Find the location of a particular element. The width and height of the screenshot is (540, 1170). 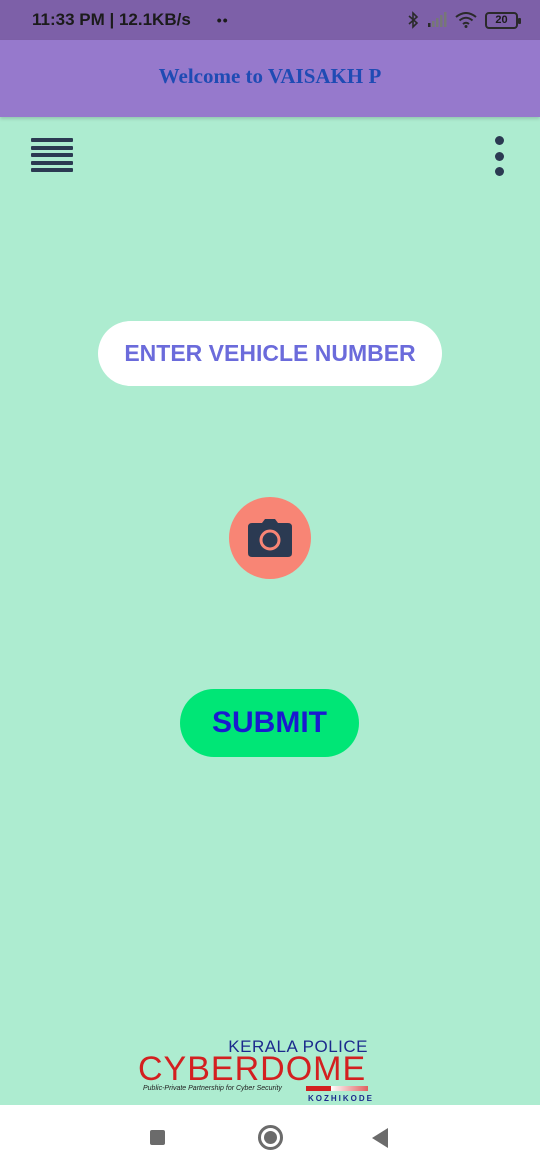

submit-button: SUBMIT is located at coordinates (269, 723).